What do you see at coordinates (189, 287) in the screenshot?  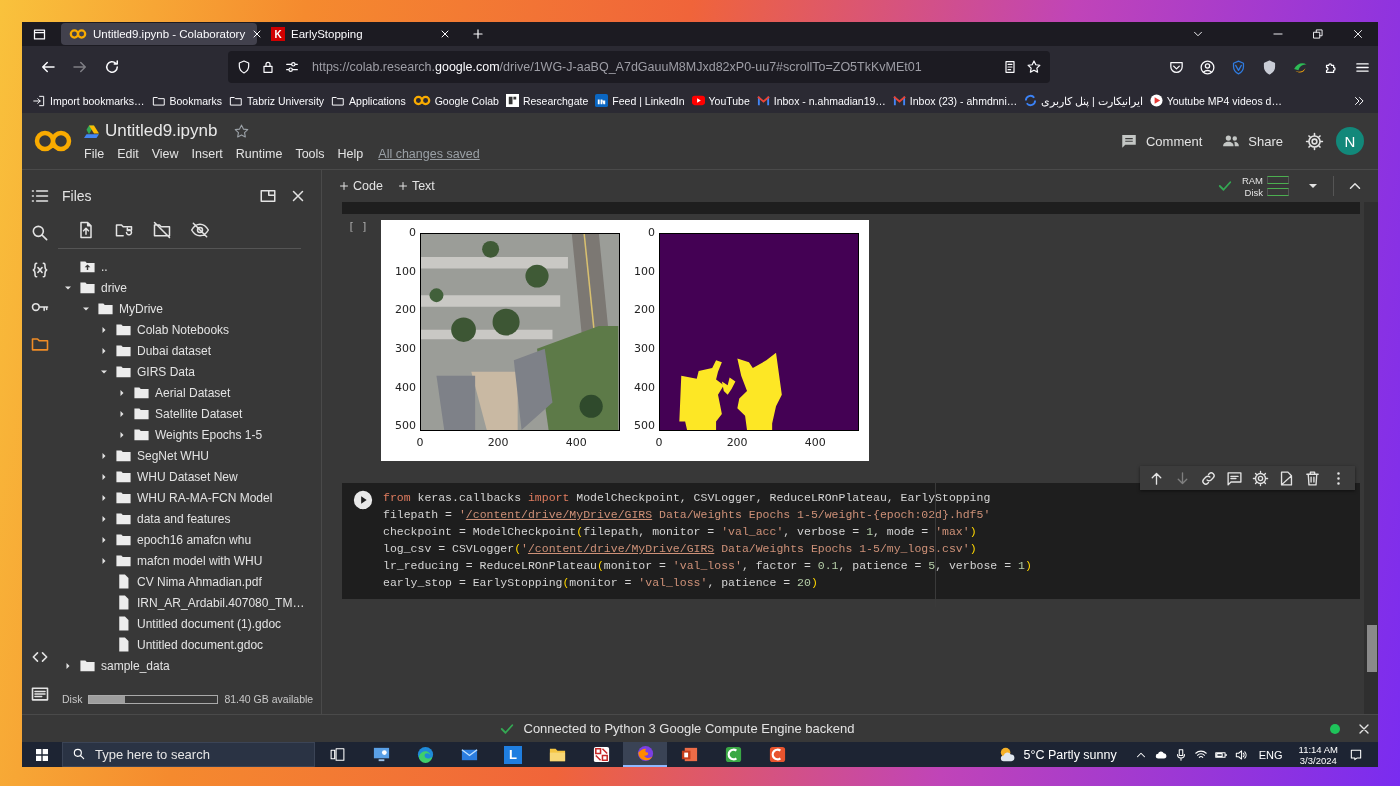 I see `tree-item: drive` at bounding box center [189, 287].